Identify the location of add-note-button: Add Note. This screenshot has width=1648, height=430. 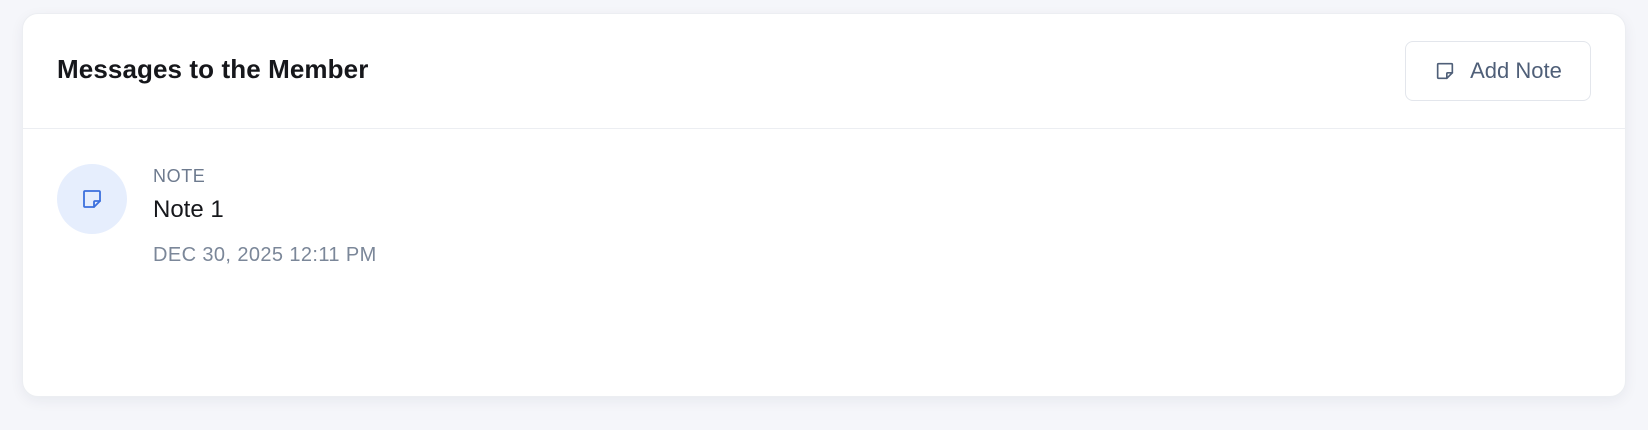
(1498, 71).